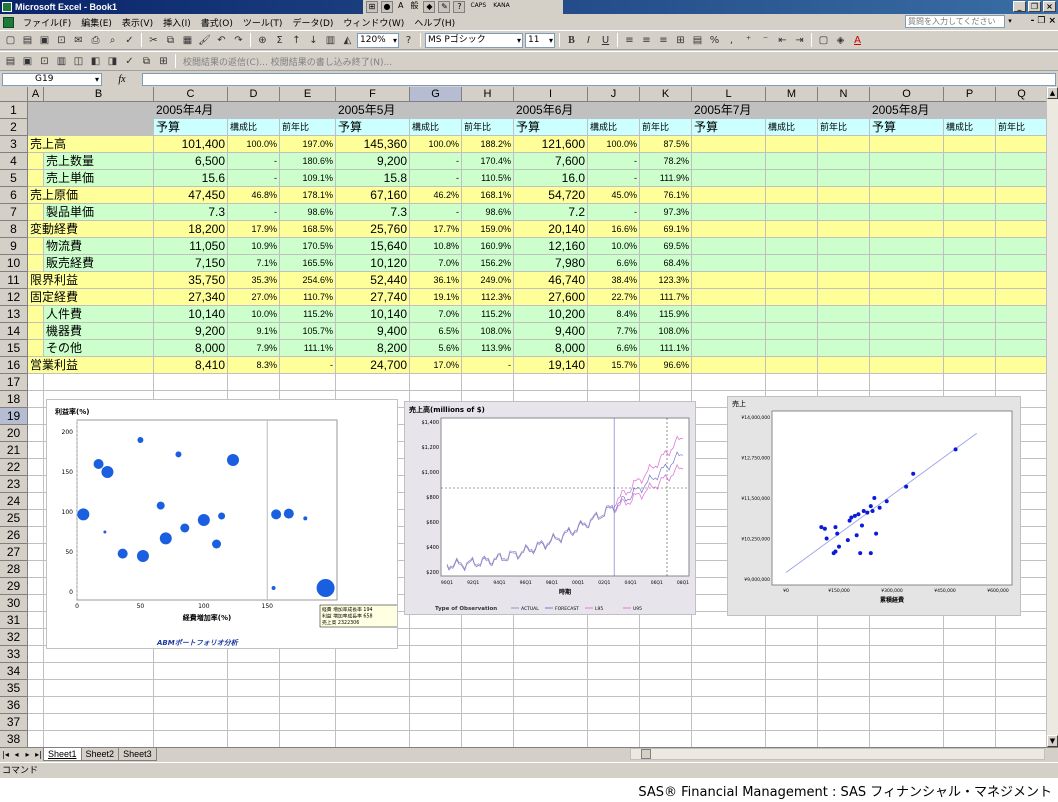  What do you see at coordinates (551, 263) in the screenshot?
I see `value-cell: 7,980` at bounding box center [551, 263].